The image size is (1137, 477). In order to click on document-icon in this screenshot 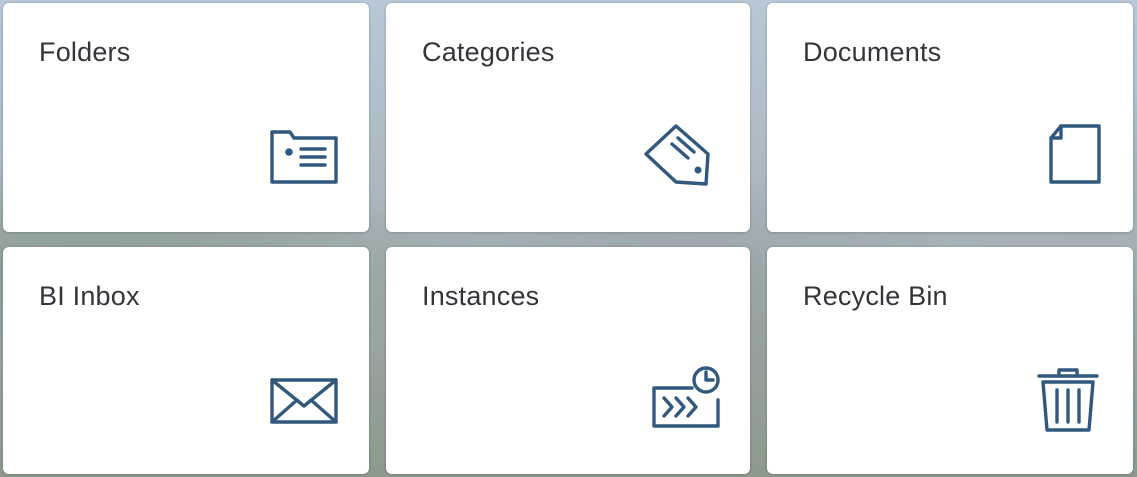, I will do `click(1063, 152)`.